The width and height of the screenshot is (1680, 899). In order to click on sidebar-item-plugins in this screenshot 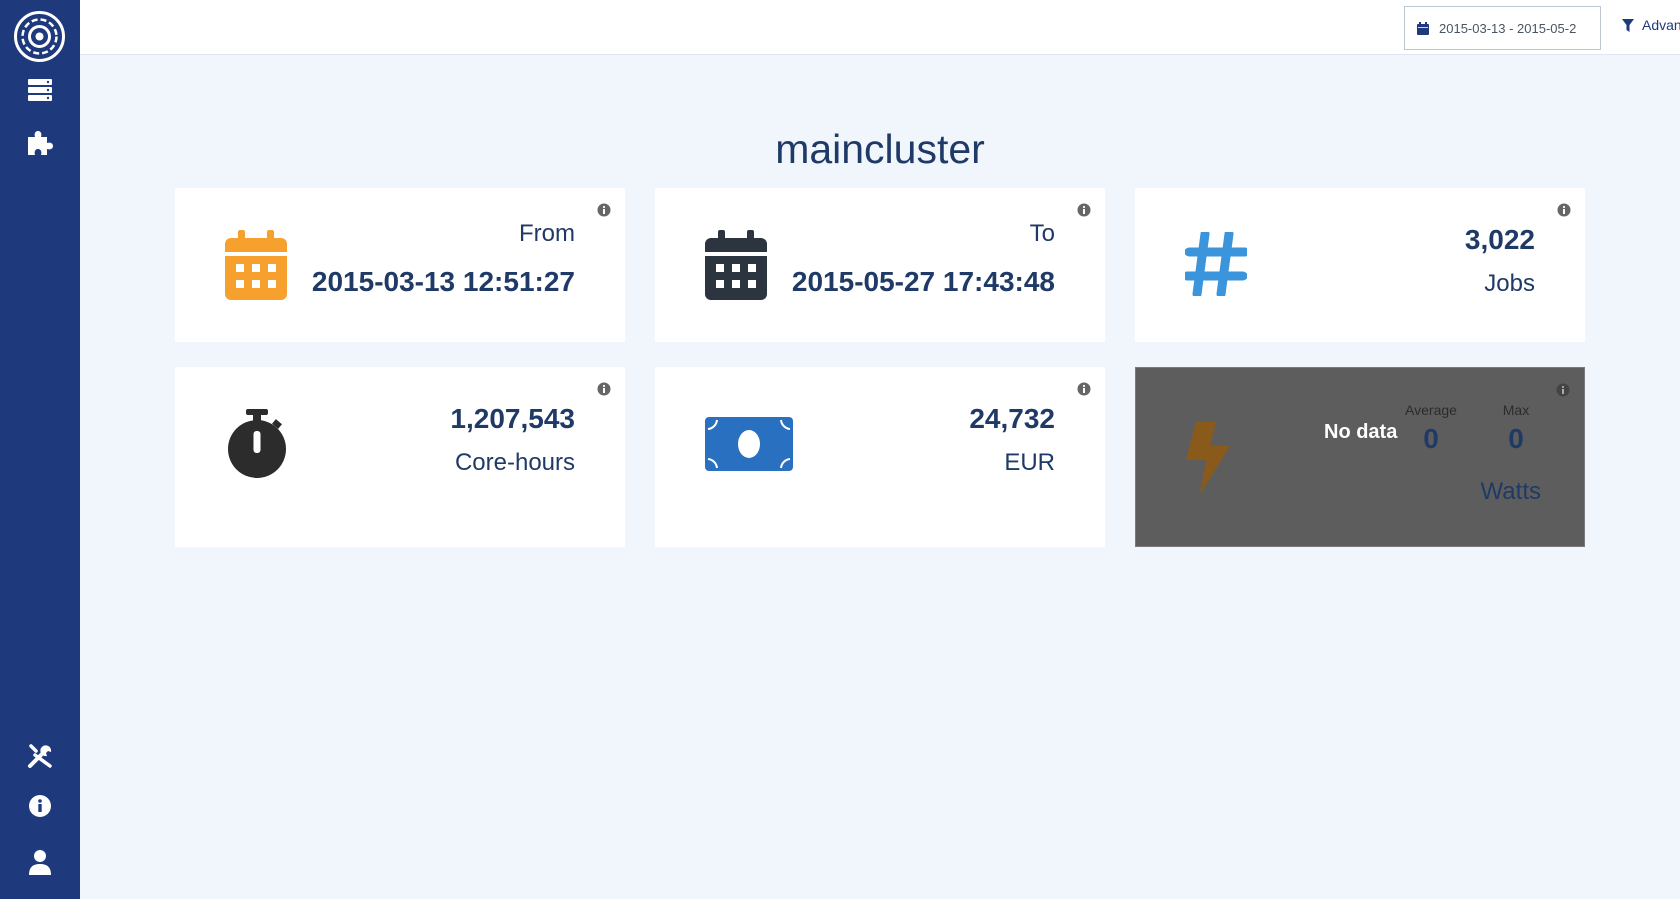, I will do `click(40, 144)`.